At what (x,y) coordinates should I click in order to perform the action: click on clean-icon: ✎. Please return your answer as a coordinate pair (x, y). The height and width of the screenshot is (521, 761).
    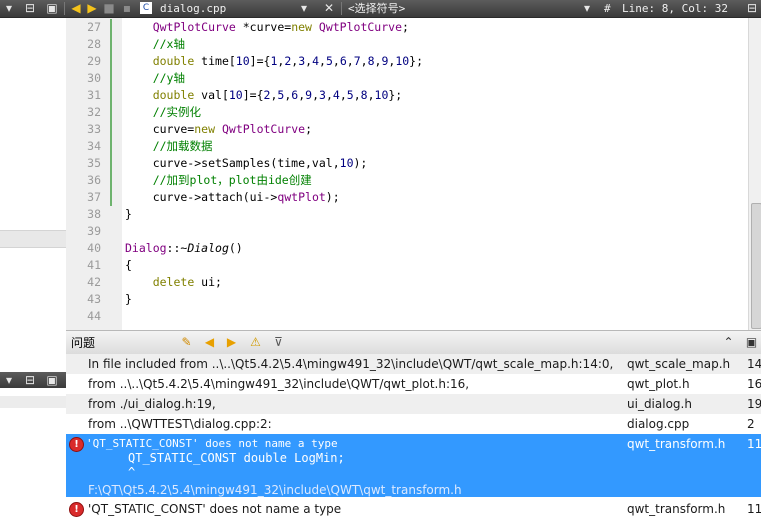
    Looking at the image, I should click on (186, 342).